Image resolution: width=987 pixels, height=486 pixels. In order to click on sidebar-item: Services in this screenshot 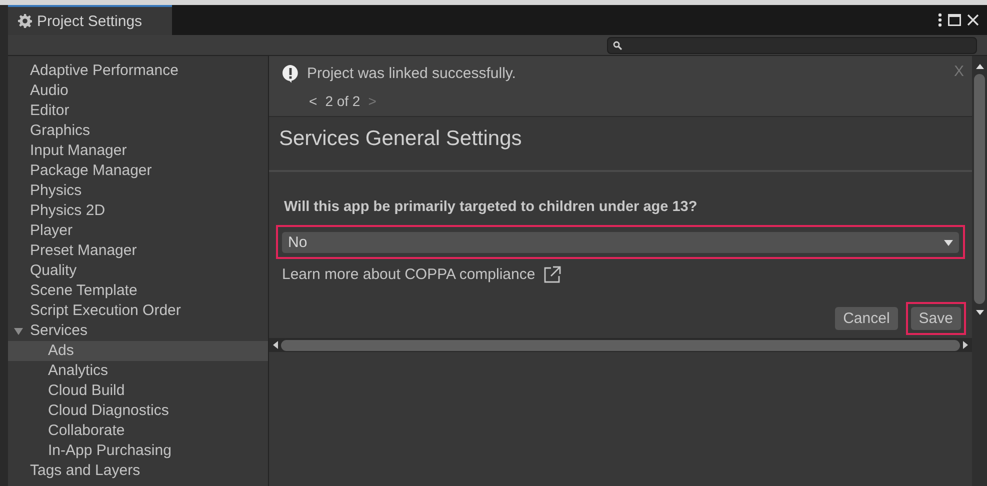, I will do `click(138, 331)`.